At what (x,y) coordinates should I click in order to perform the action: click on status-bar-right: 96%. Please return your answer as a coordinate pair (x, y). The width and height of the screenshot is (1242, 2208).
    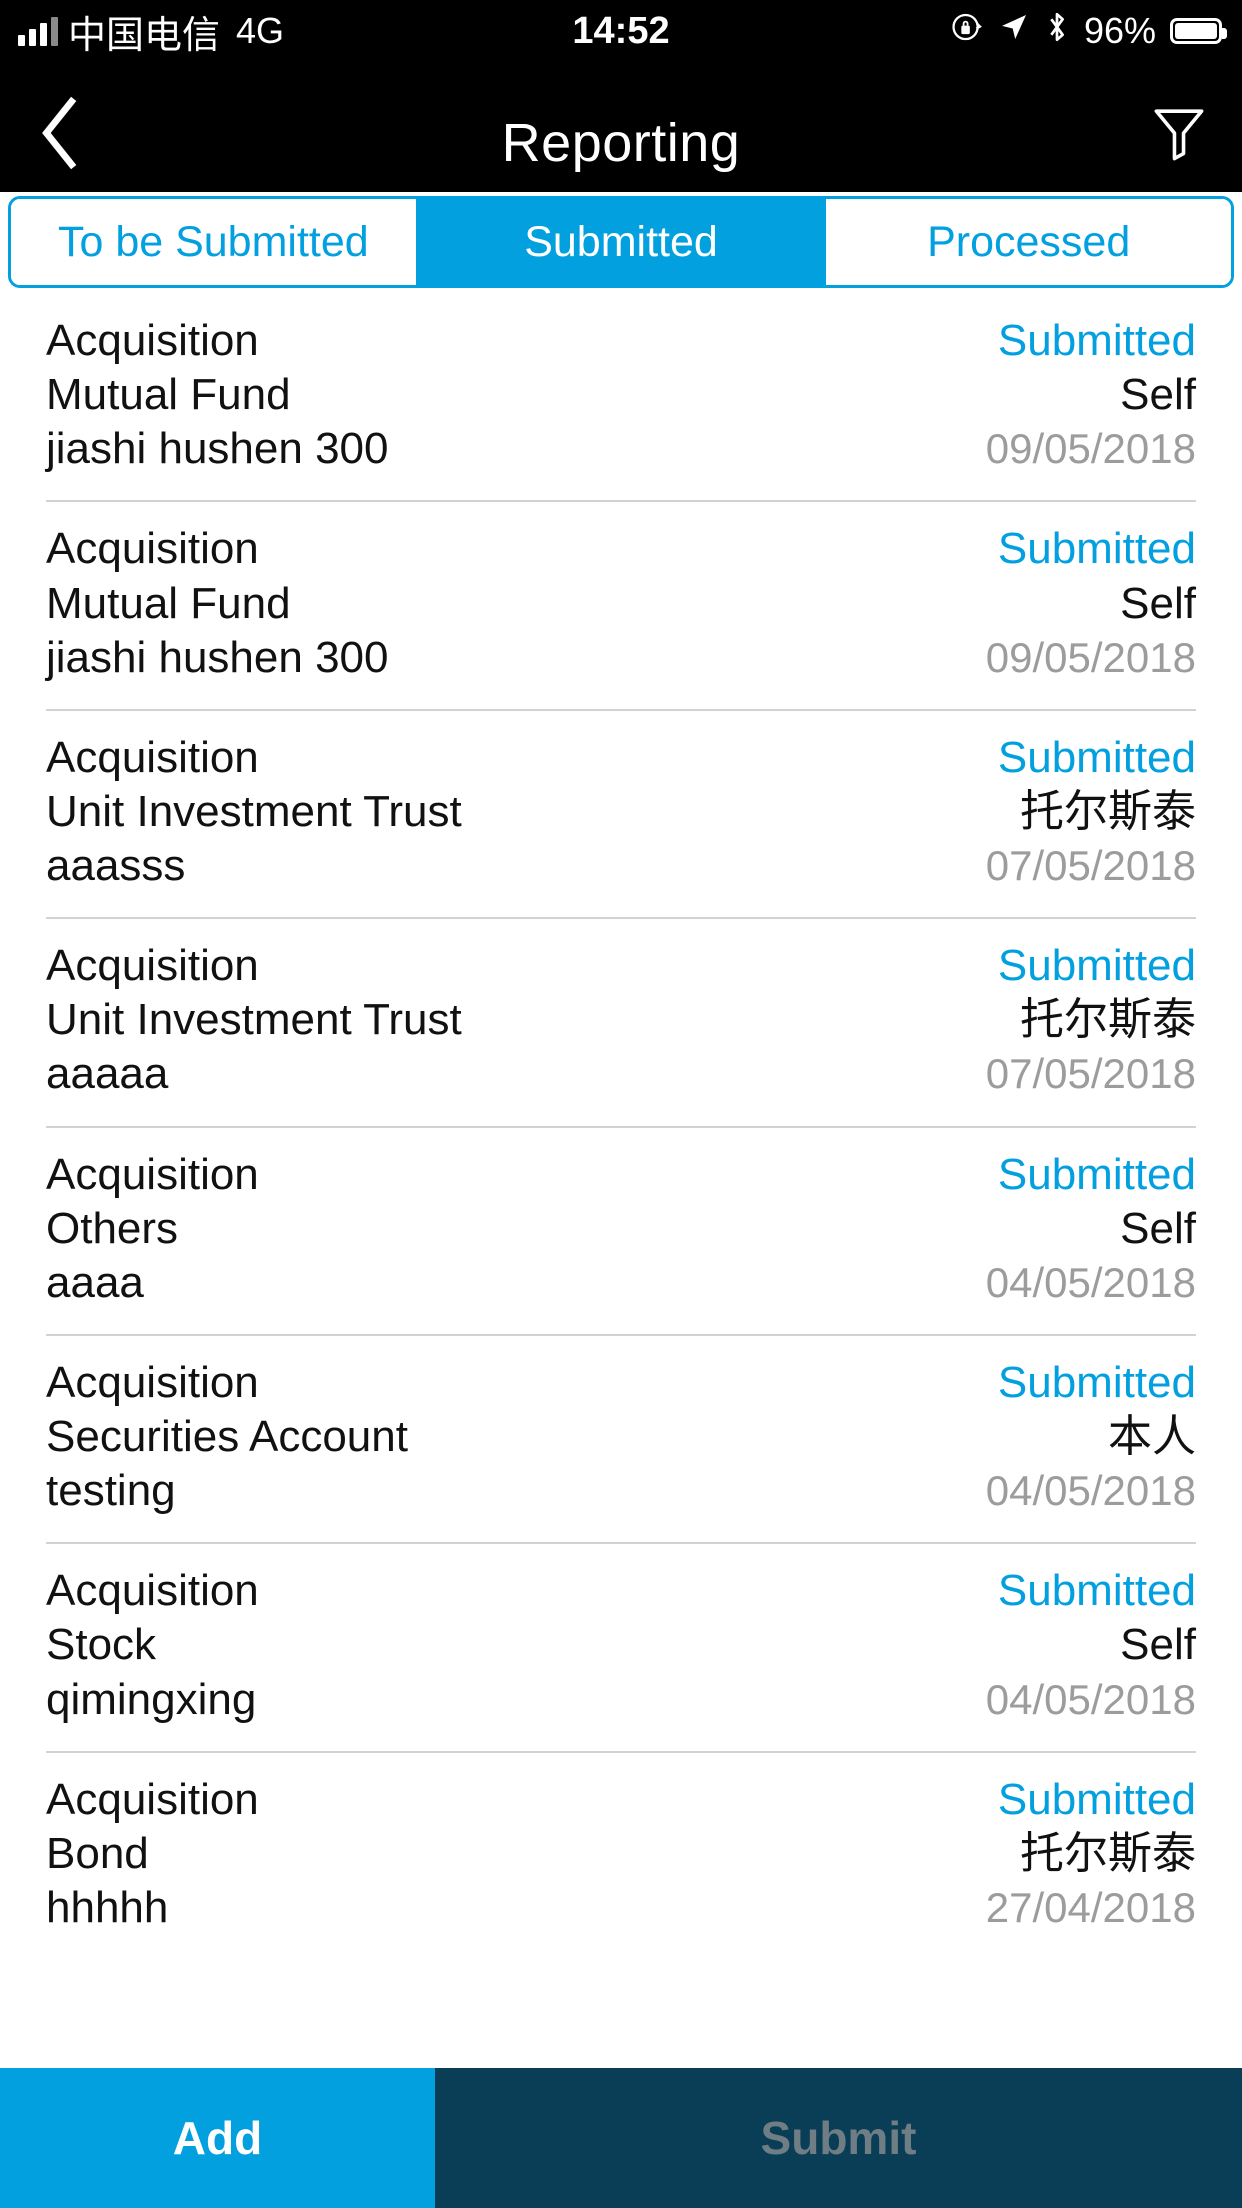
    Looking at the image, I should click on (1088, 31).